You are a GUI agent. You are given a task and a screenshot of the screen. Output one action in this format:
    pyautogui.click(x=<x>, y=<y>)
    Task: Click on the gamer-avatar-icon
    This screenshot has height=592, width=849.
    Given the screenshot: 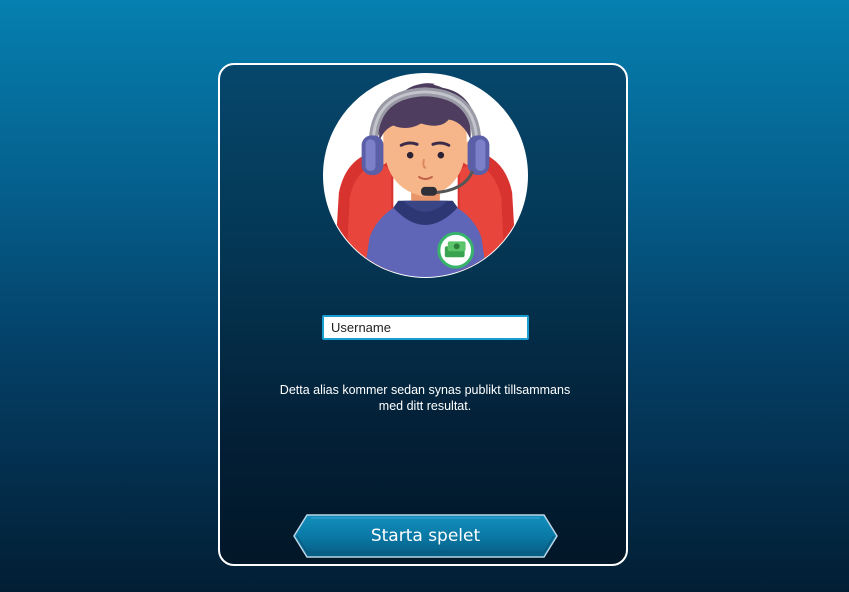 What is the action you would take?
    pyautogui.click(x=425, y=180)
    